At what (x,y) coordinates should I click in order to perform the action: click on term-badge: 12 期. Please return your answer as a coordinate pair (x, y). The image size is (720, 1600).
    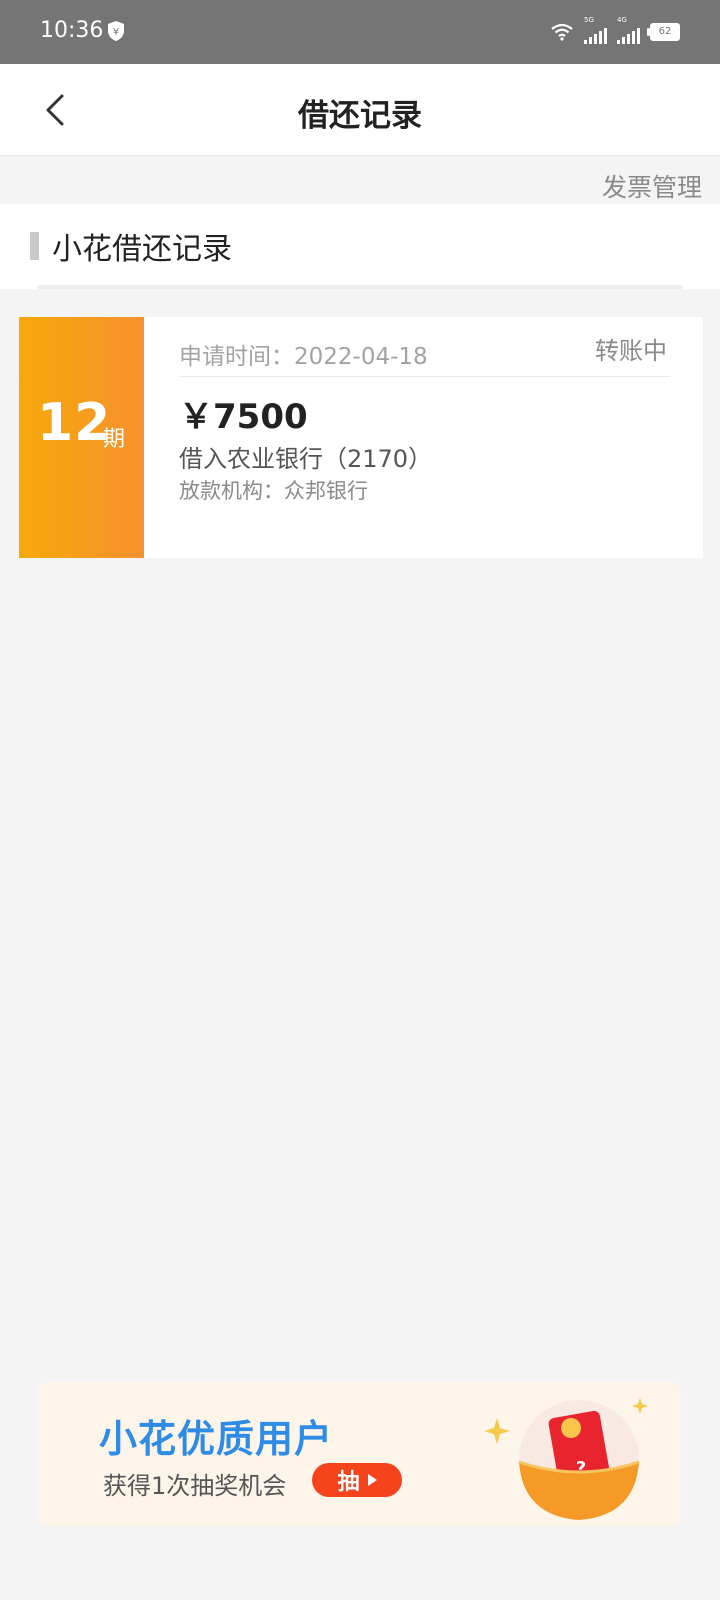
    Looking at the image, I should click on (81, 437).